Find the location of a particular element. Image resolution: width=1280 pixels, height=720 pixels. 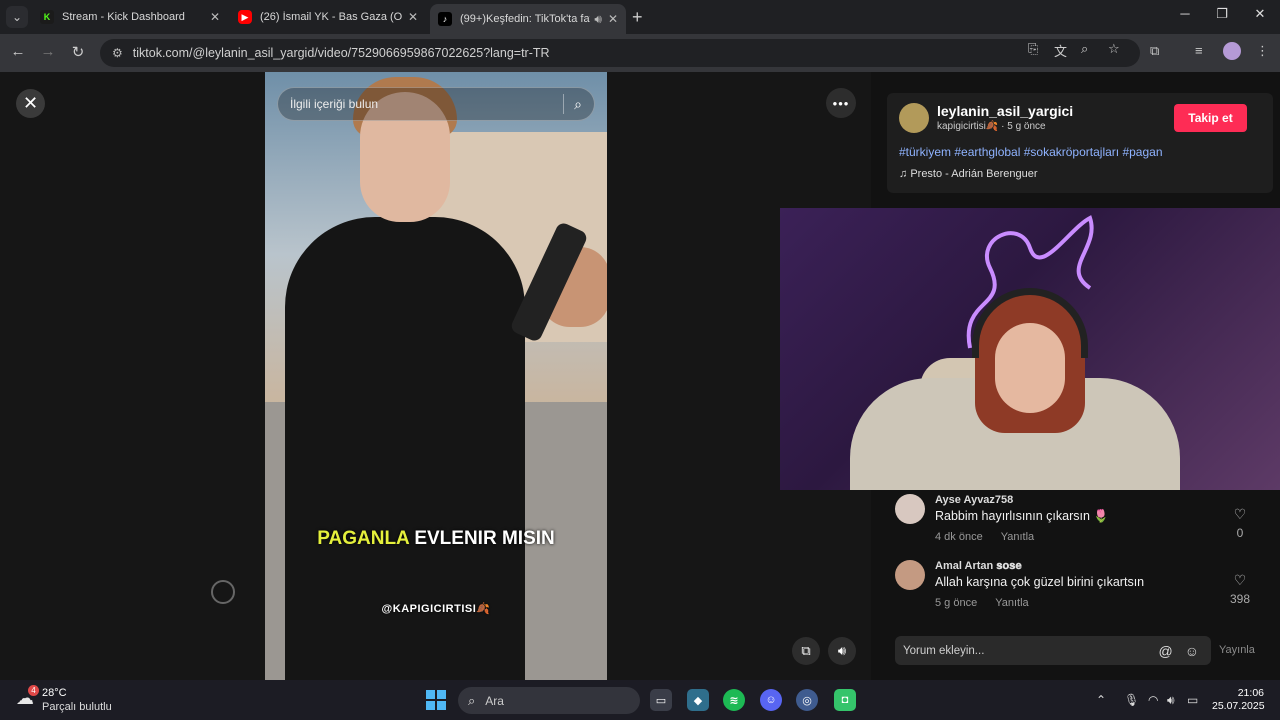

video-watermark: @KAPIGICIRTISI🍂 is located at coordinates (436, 609).